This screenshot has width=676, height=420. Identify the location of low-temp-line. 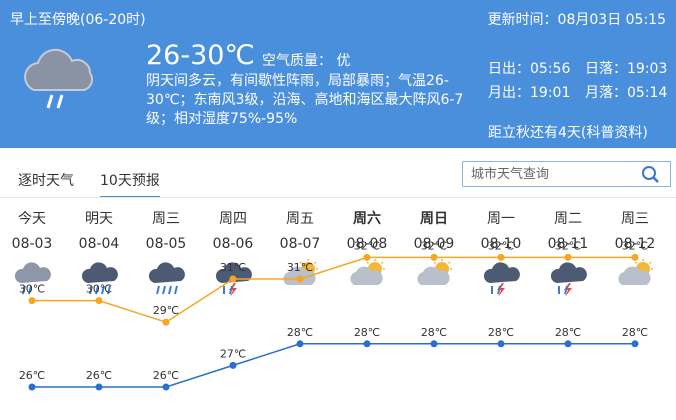
(333, 365).